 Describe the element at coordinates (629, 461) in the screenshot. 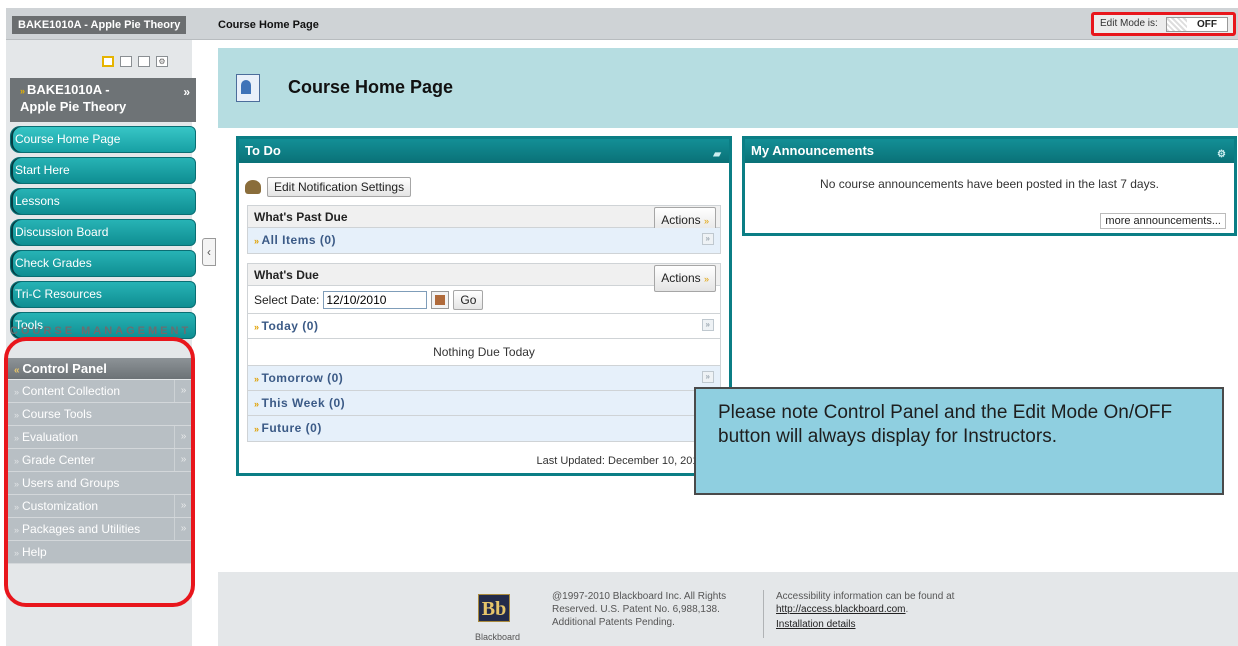

I see `last-updated: Last Updated: December 10, 2010 4:0` at that location.